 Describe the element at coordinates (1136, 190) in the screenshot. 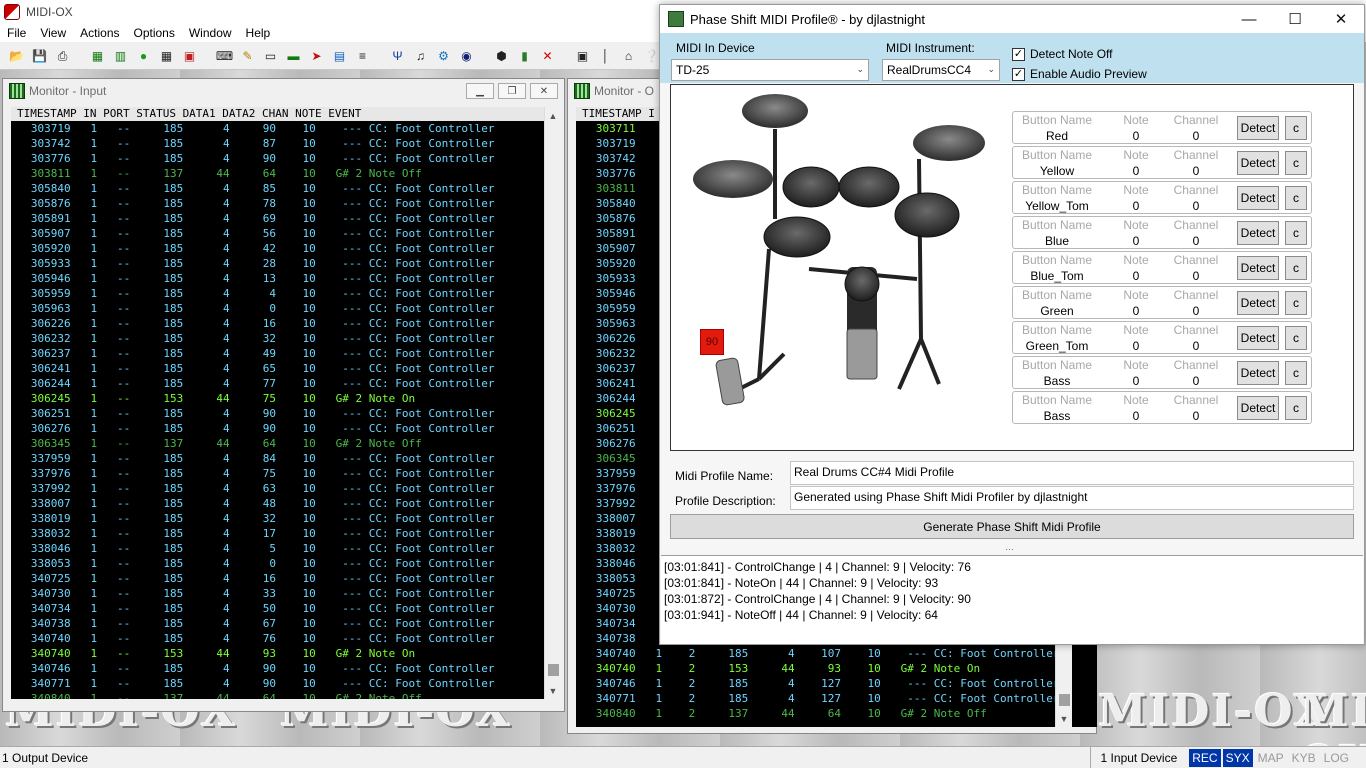

I see `col-note: Note` at that location.